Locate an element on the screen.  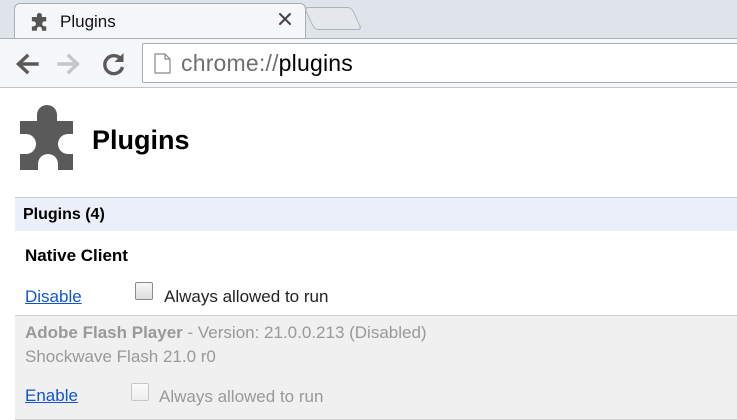
toolbar: chrome://plugins is located at coordinates (368, 63).